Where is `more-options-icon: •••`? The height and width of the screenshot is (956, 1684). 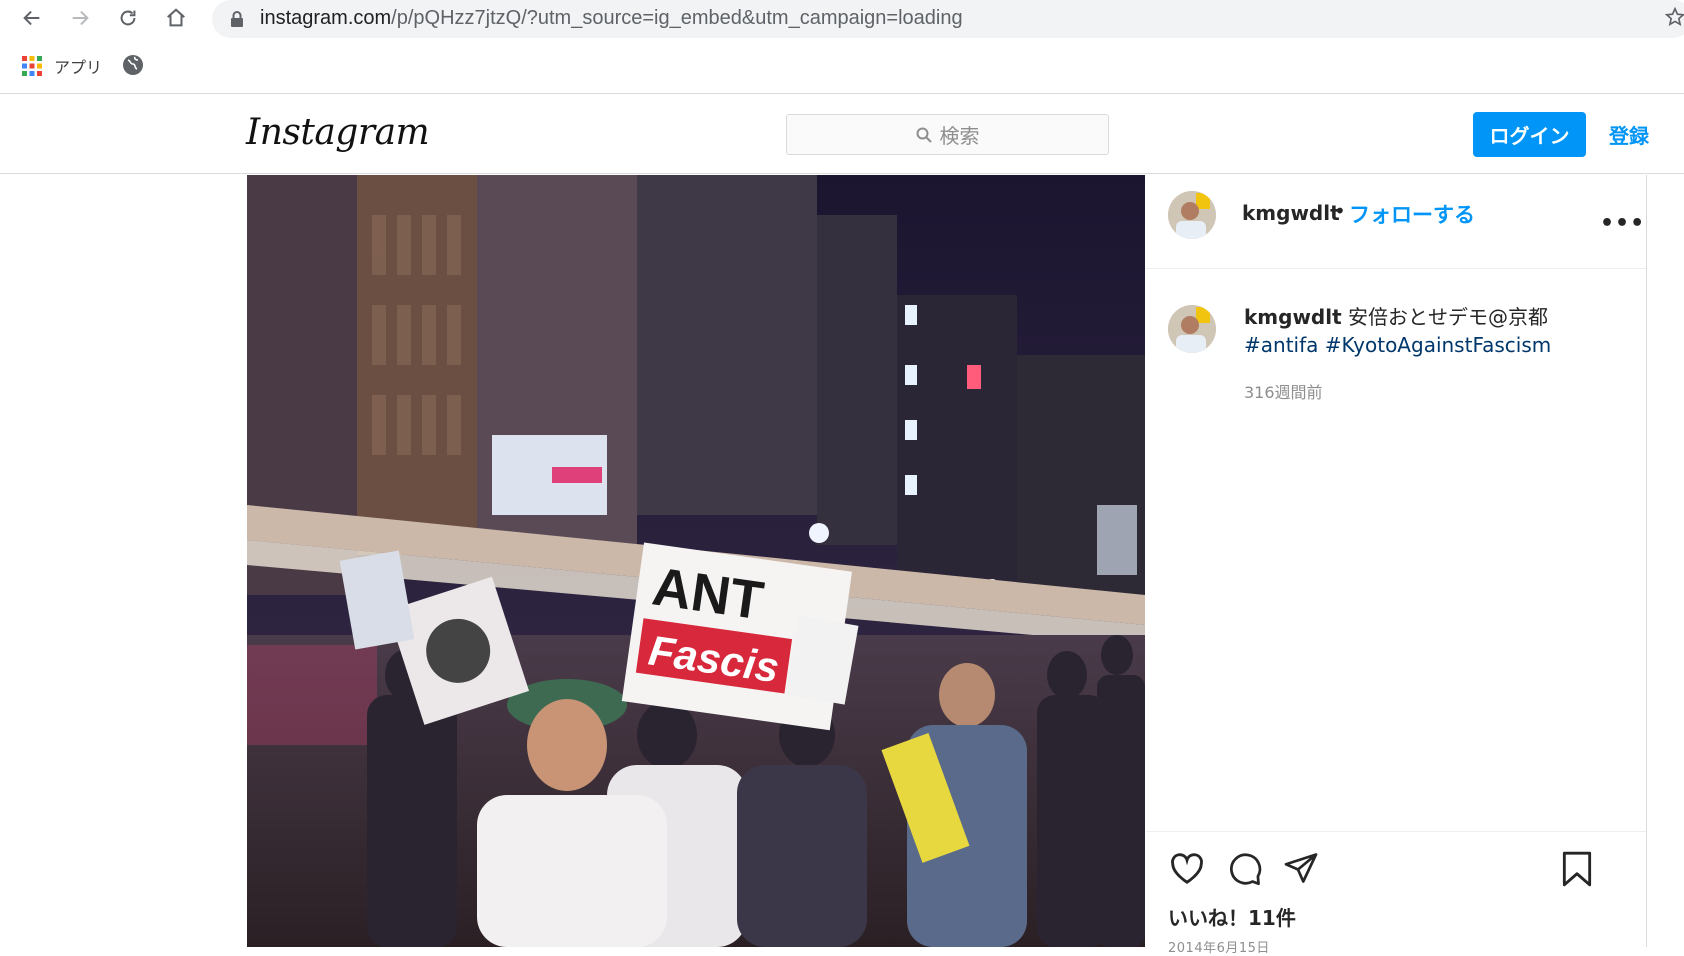 more-options-icon: ••• is located at coordinates (1622, 223).